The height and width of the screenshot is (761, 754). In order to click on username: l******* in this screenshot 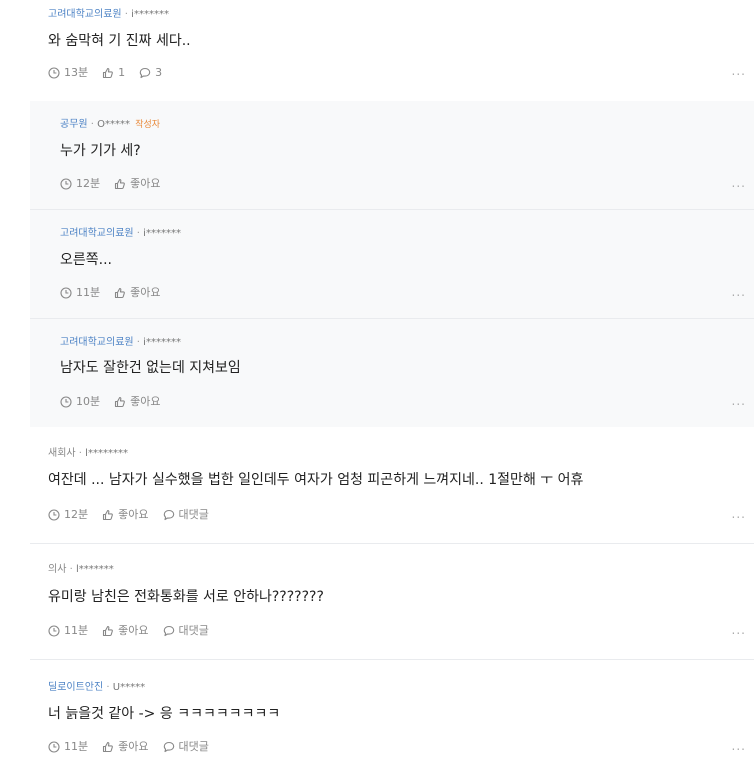, I will do `click(94, 569)`.